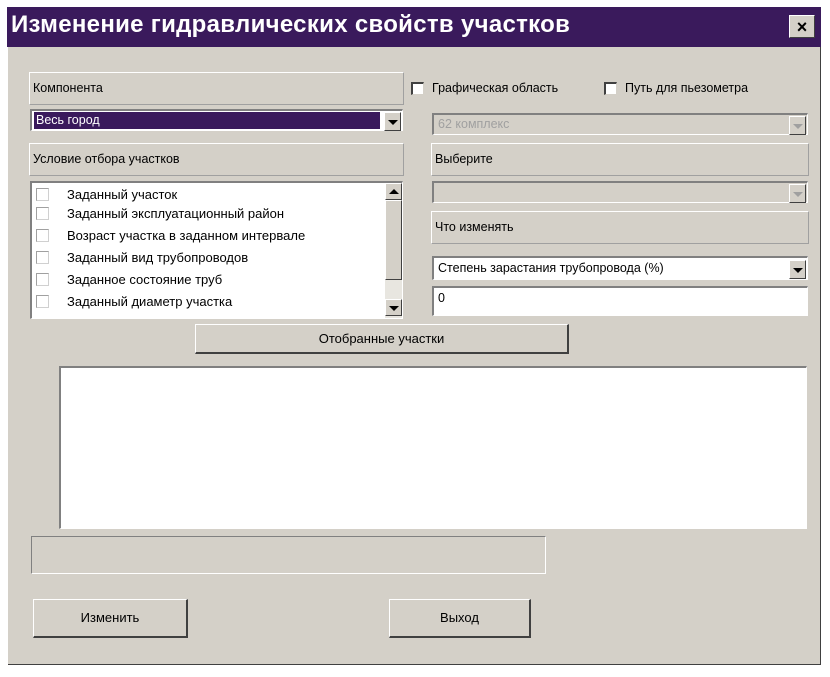  What do you see at coordinates (382, 339) in the screenshot?
I see `selected-segments-button: Отобранные участки` at bounding box center [382, 339].